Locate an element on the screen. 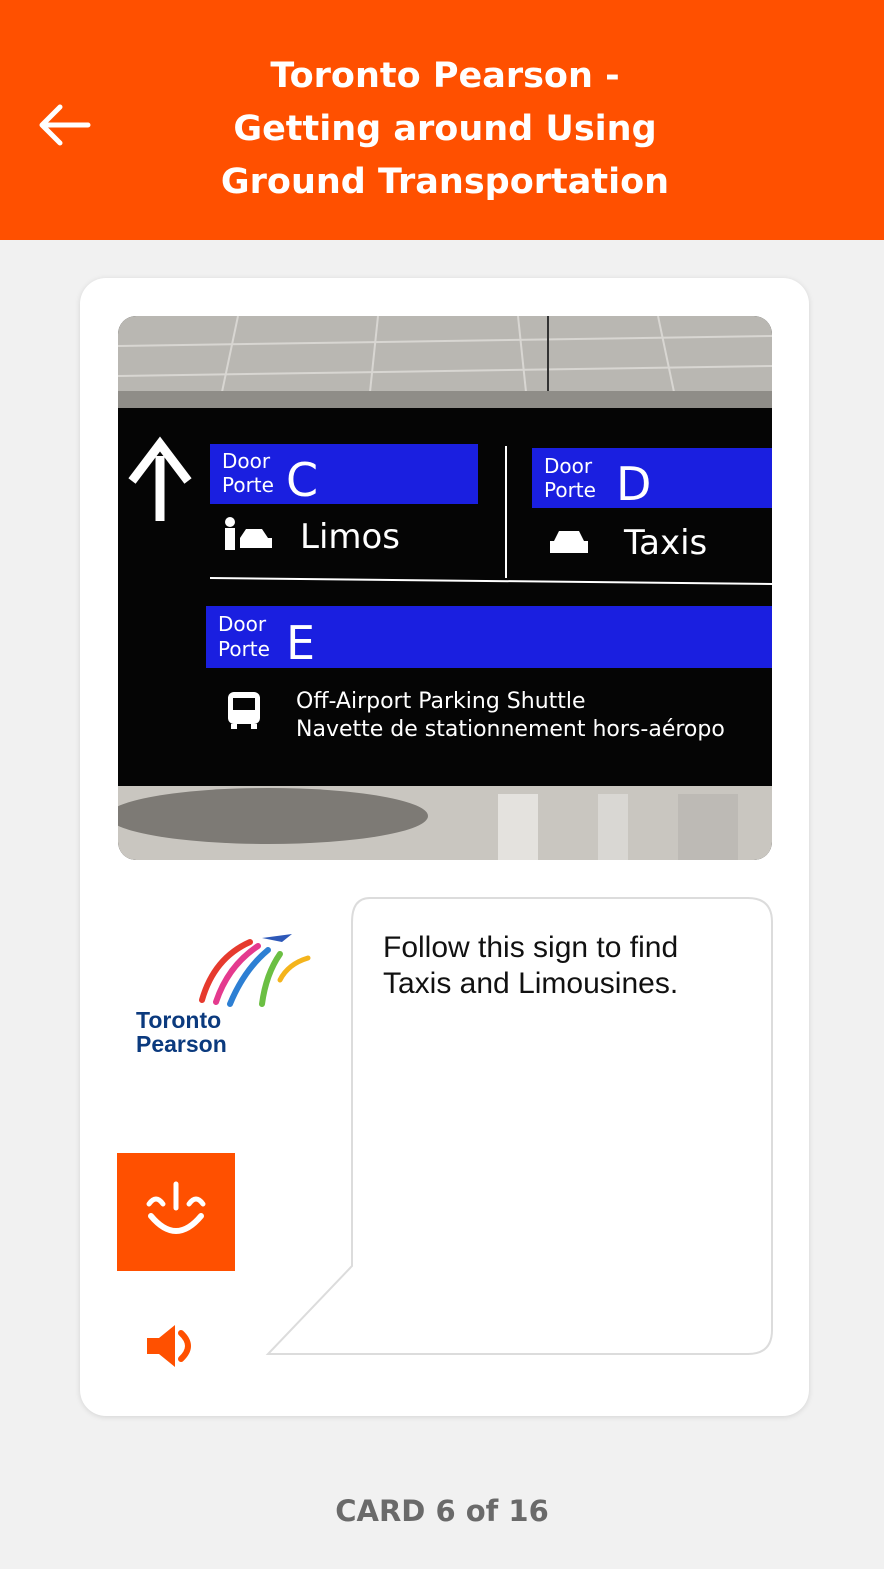 The height and width of the screenshot is (1569, 884). shuttle-line-1: Off-Airport Parking Shuttle is located at coordinates (441, 701).